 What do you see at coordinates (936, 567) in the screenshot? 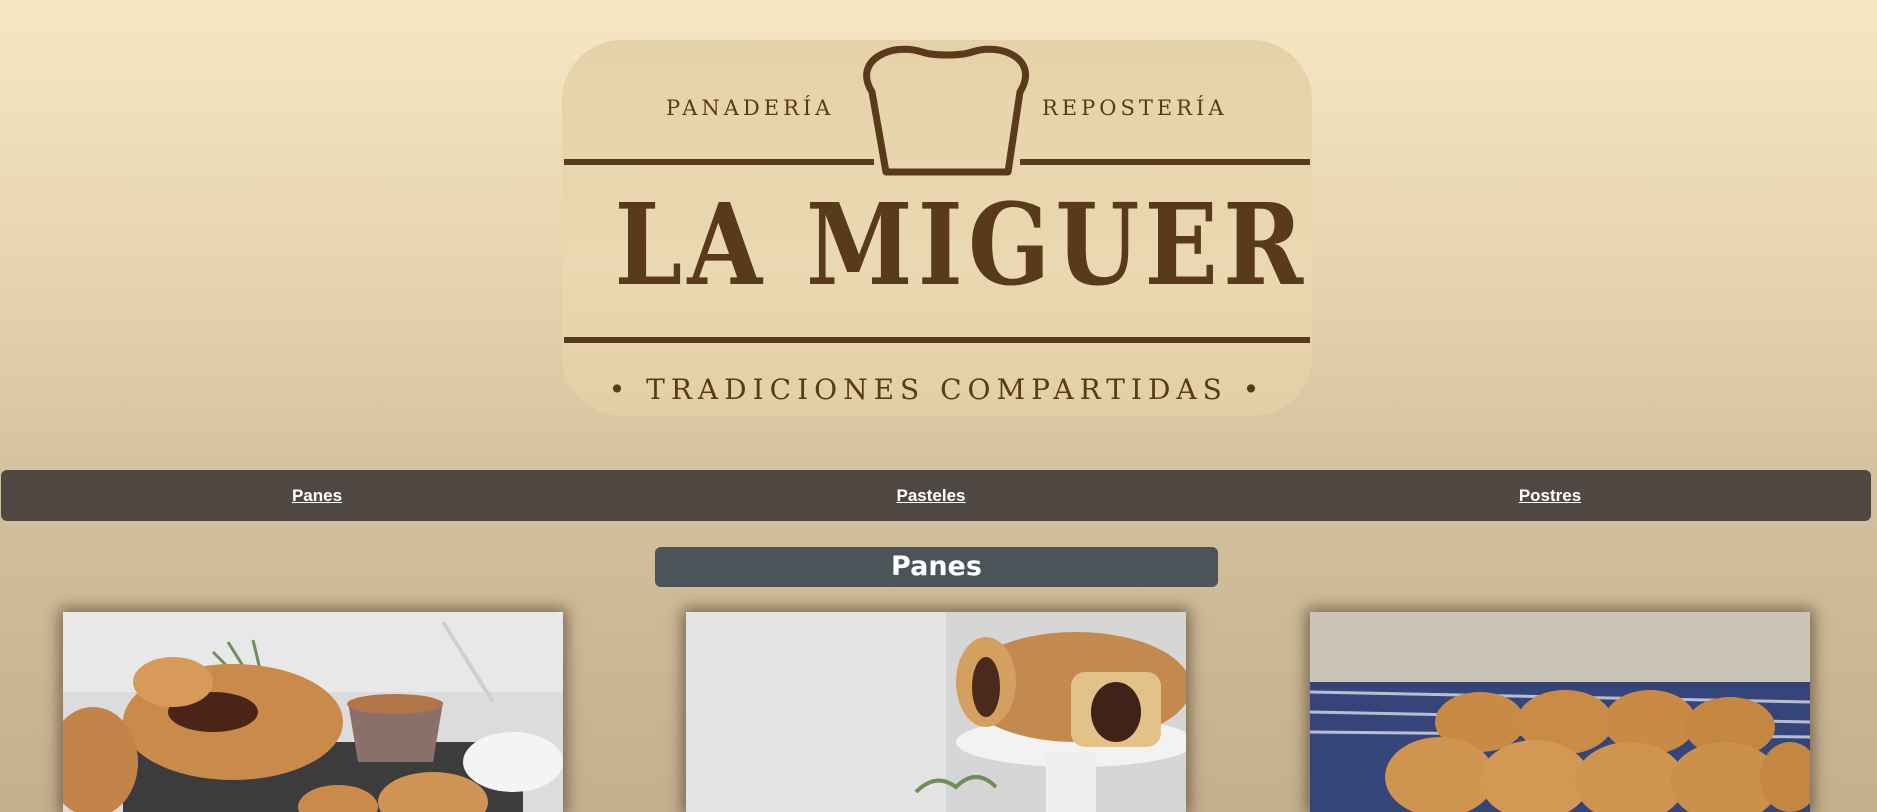
I see `section-title: Panes` at bounding box center [936, 567].